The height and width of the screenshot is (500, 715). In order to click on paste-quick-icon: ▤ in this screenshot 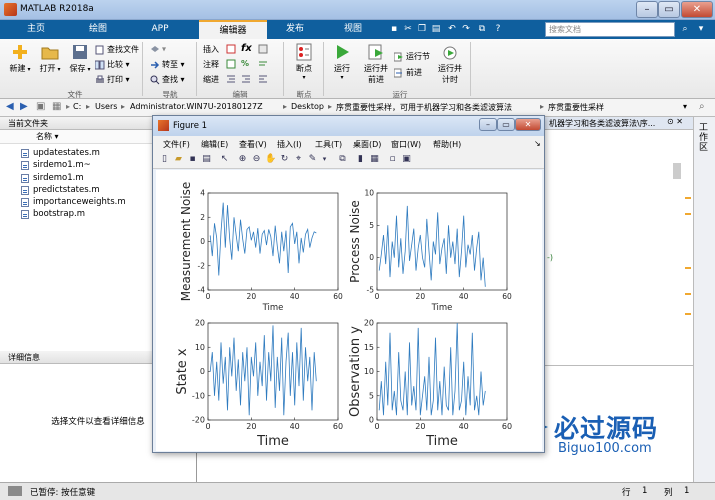, I will do `click(436, 29)`.